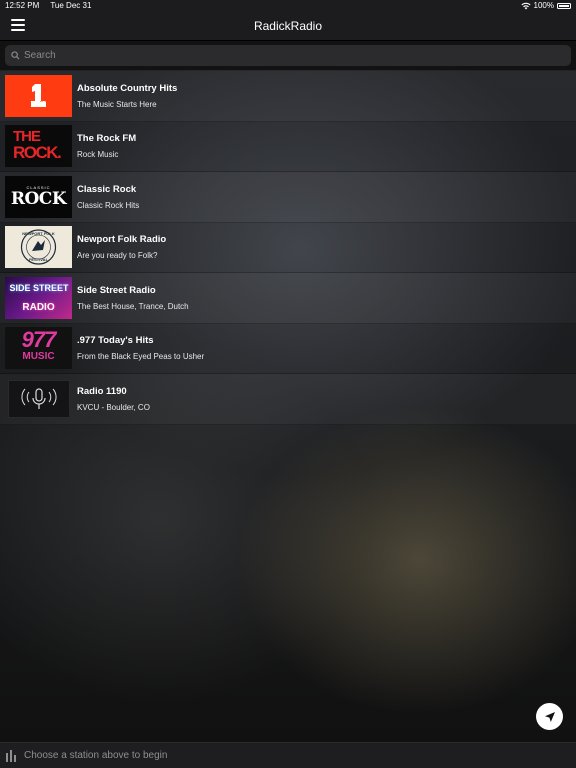 This screenshot has width=576, height=768. What do you see at coordinates (122, 240) in the screenshot?
I see `station-name: Newport Folk Radio` at bounding box center [122, 240].